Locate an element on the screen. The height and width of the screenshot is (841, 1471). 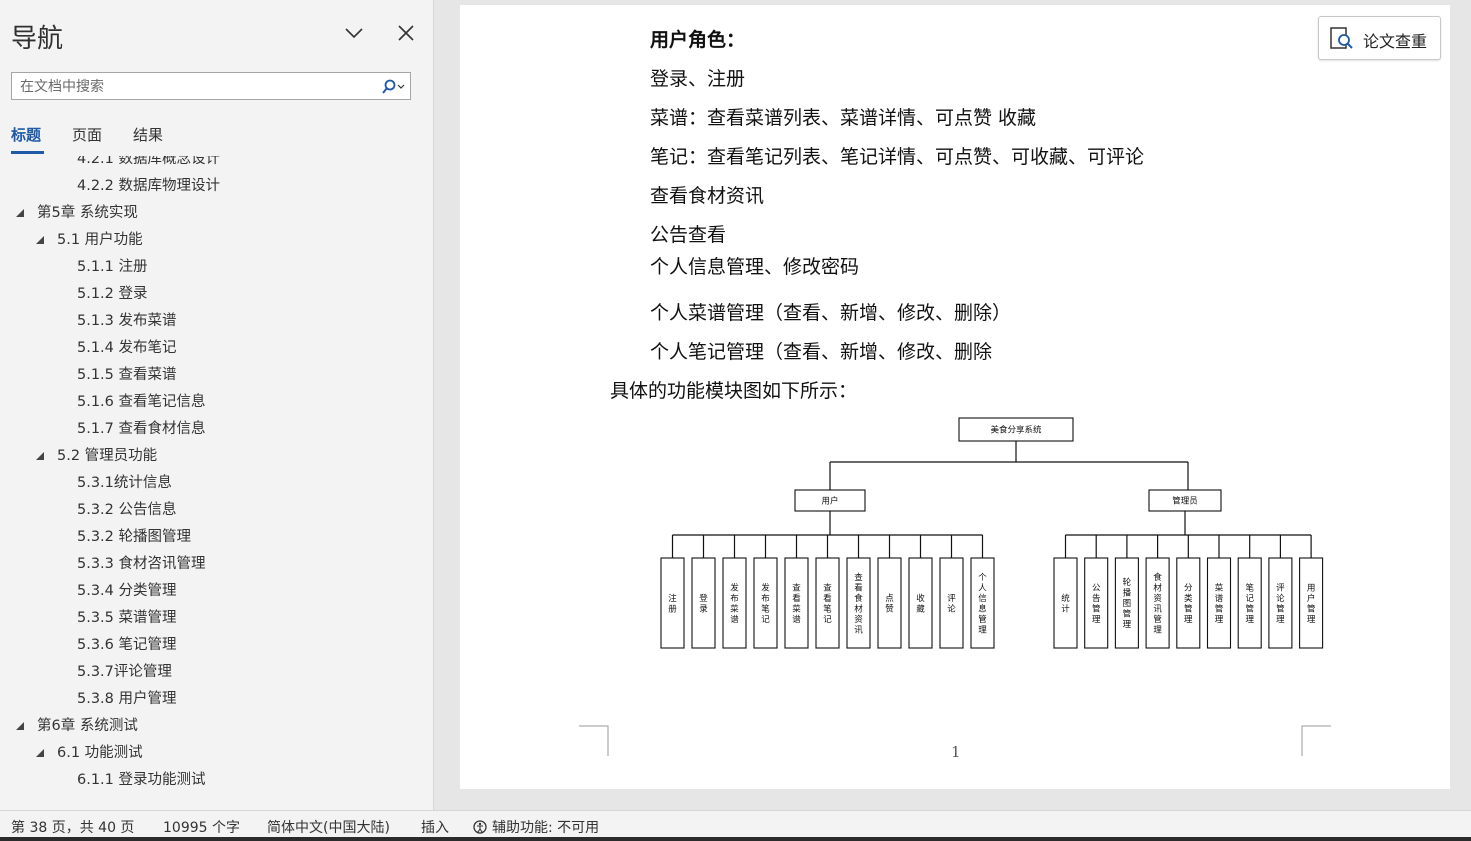
outline-item-label: 6.1 功能测试 is located at coordinates (100, 753).